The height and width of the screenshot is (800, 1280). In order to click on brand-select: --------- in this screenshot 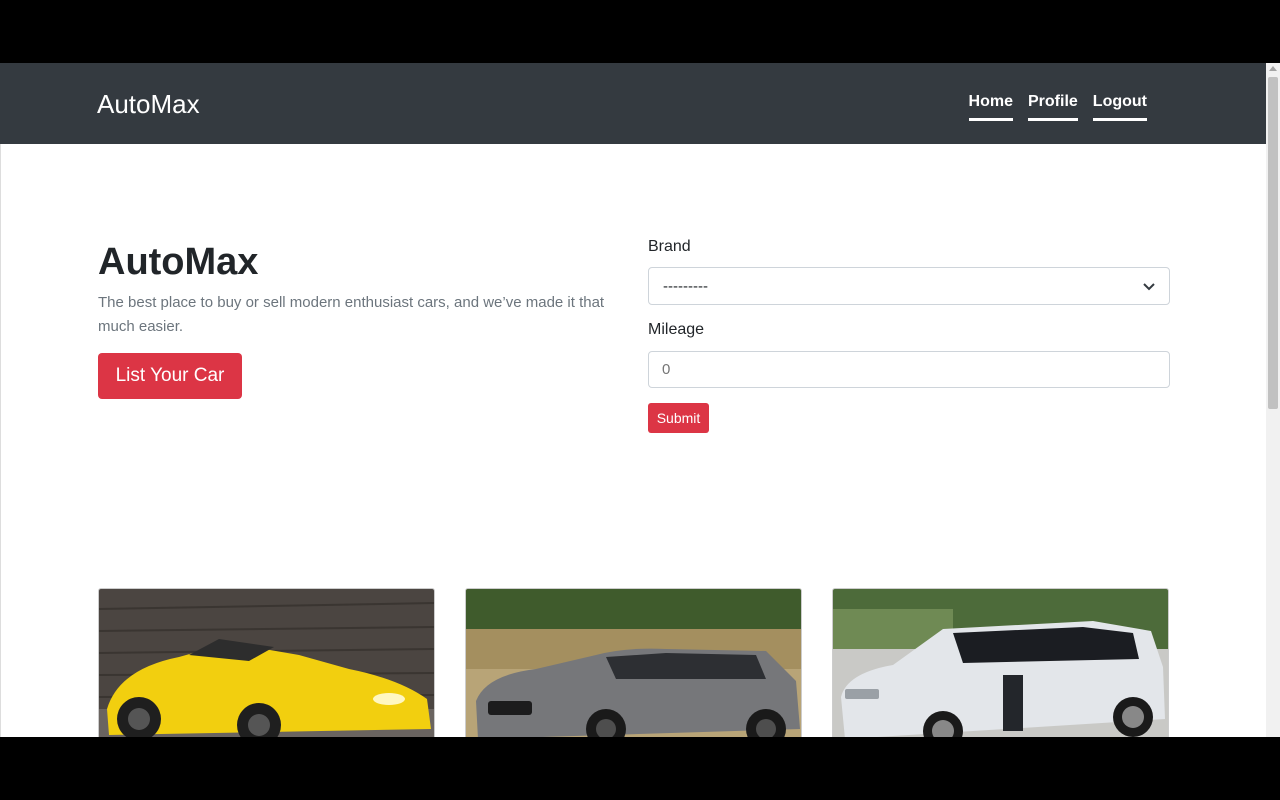, I will do `click(909, 286)`.